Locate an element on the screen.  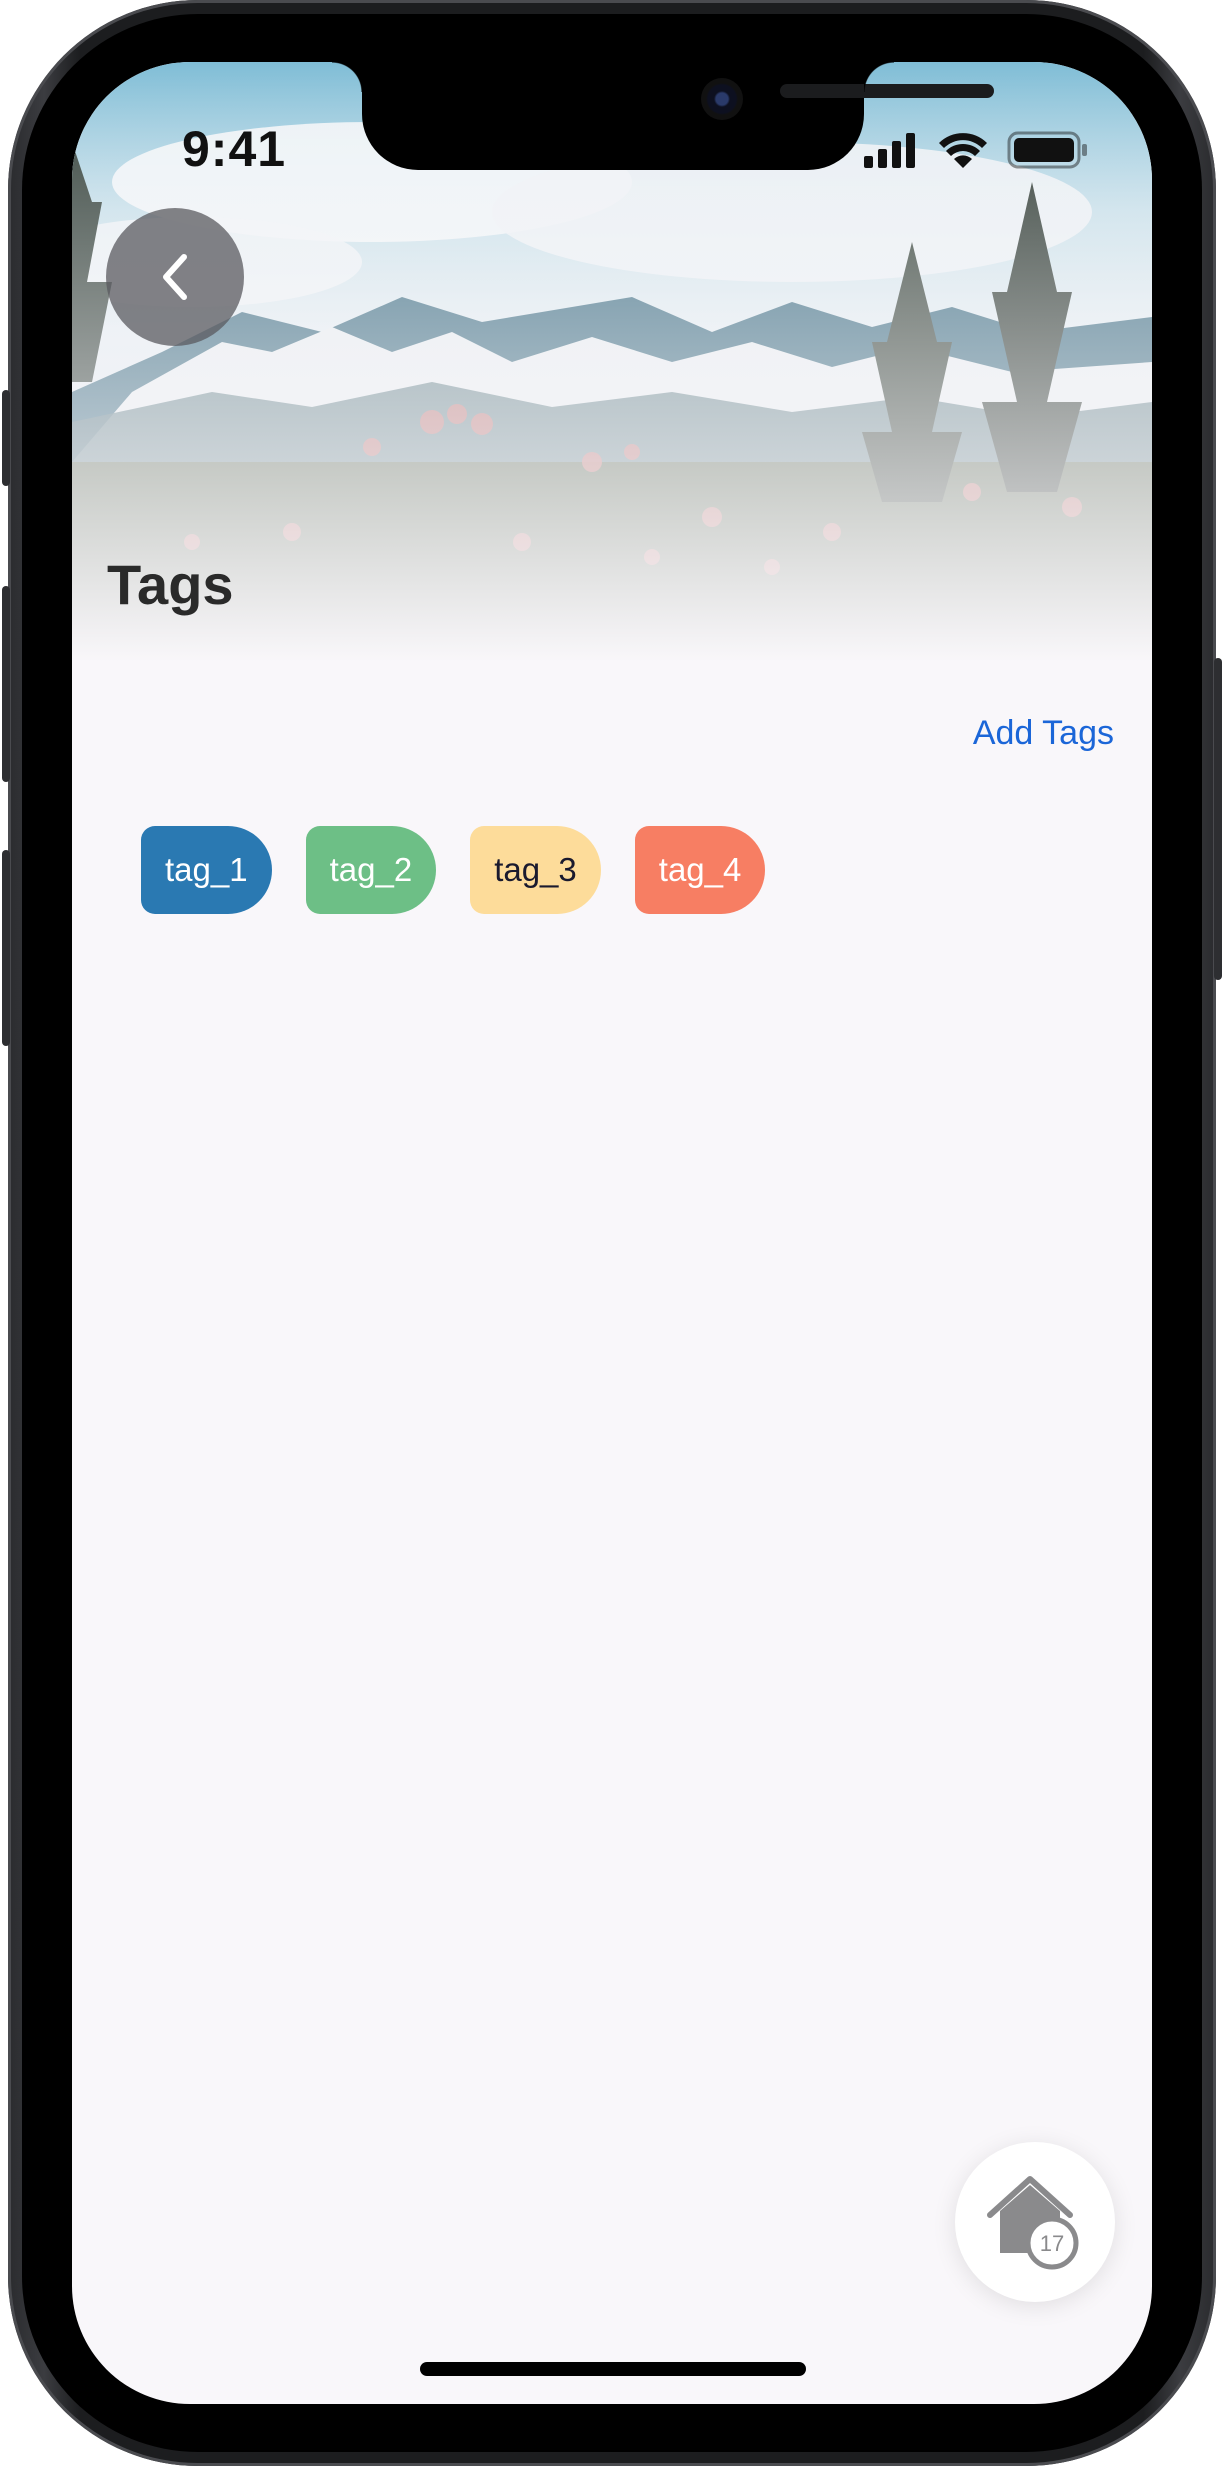
battery-icon is located at coordinates (1047, 150).